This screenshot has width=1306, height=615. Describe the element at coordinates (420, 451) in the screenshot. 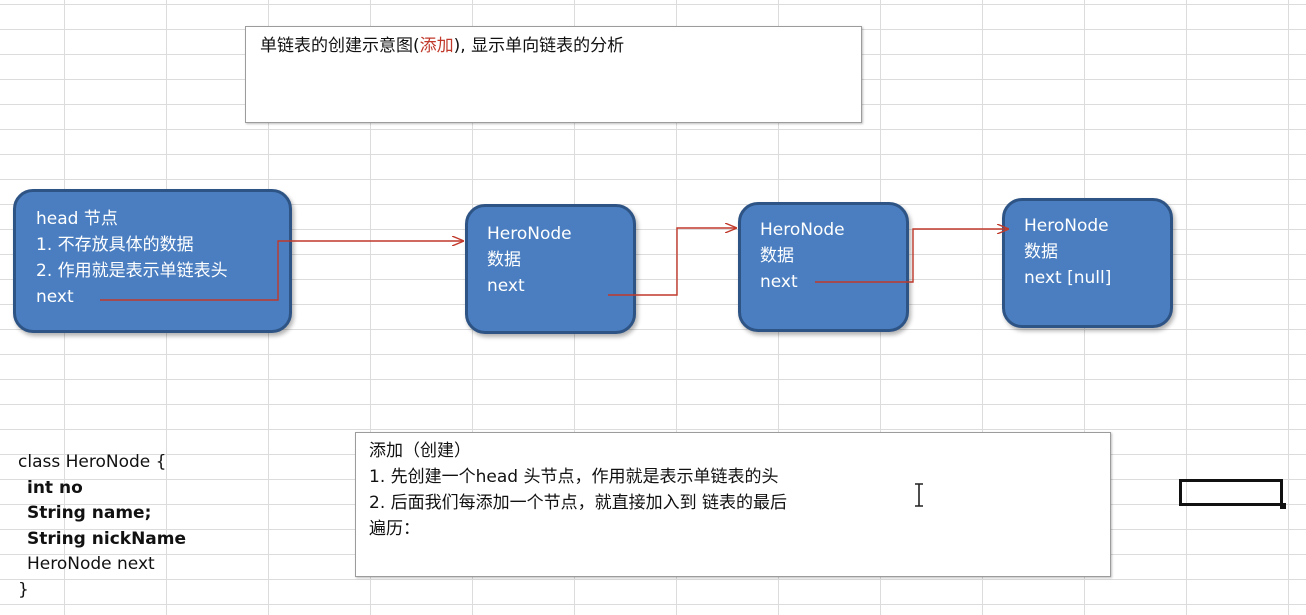

I see `notes-line: 添加（创建）` at that location.